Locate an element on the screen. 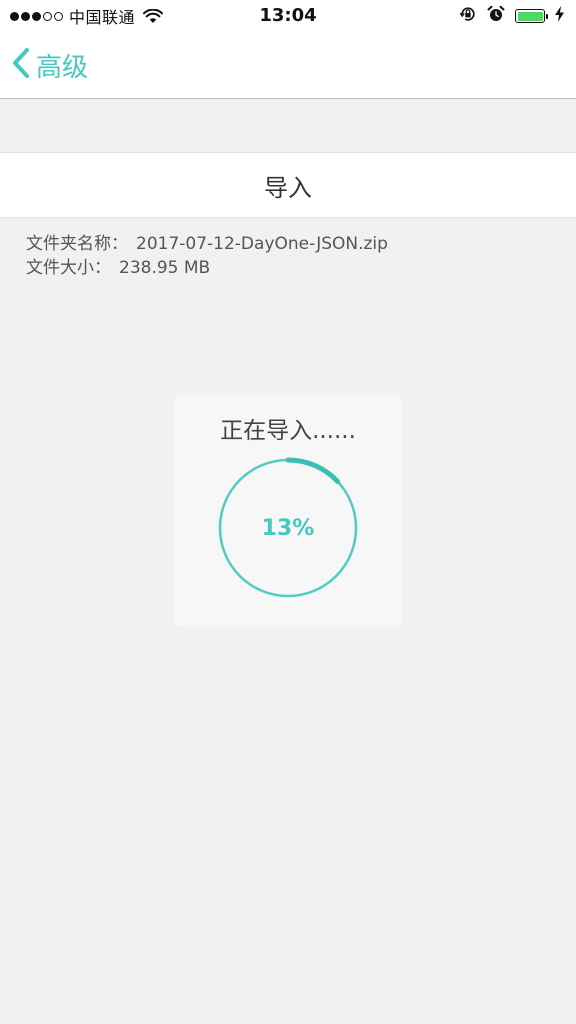 Image resolution: width=576 pixels, height=1024 pixels. file-size-row: 文件大小： 238.95 MB is located at coordinates (207, 268).